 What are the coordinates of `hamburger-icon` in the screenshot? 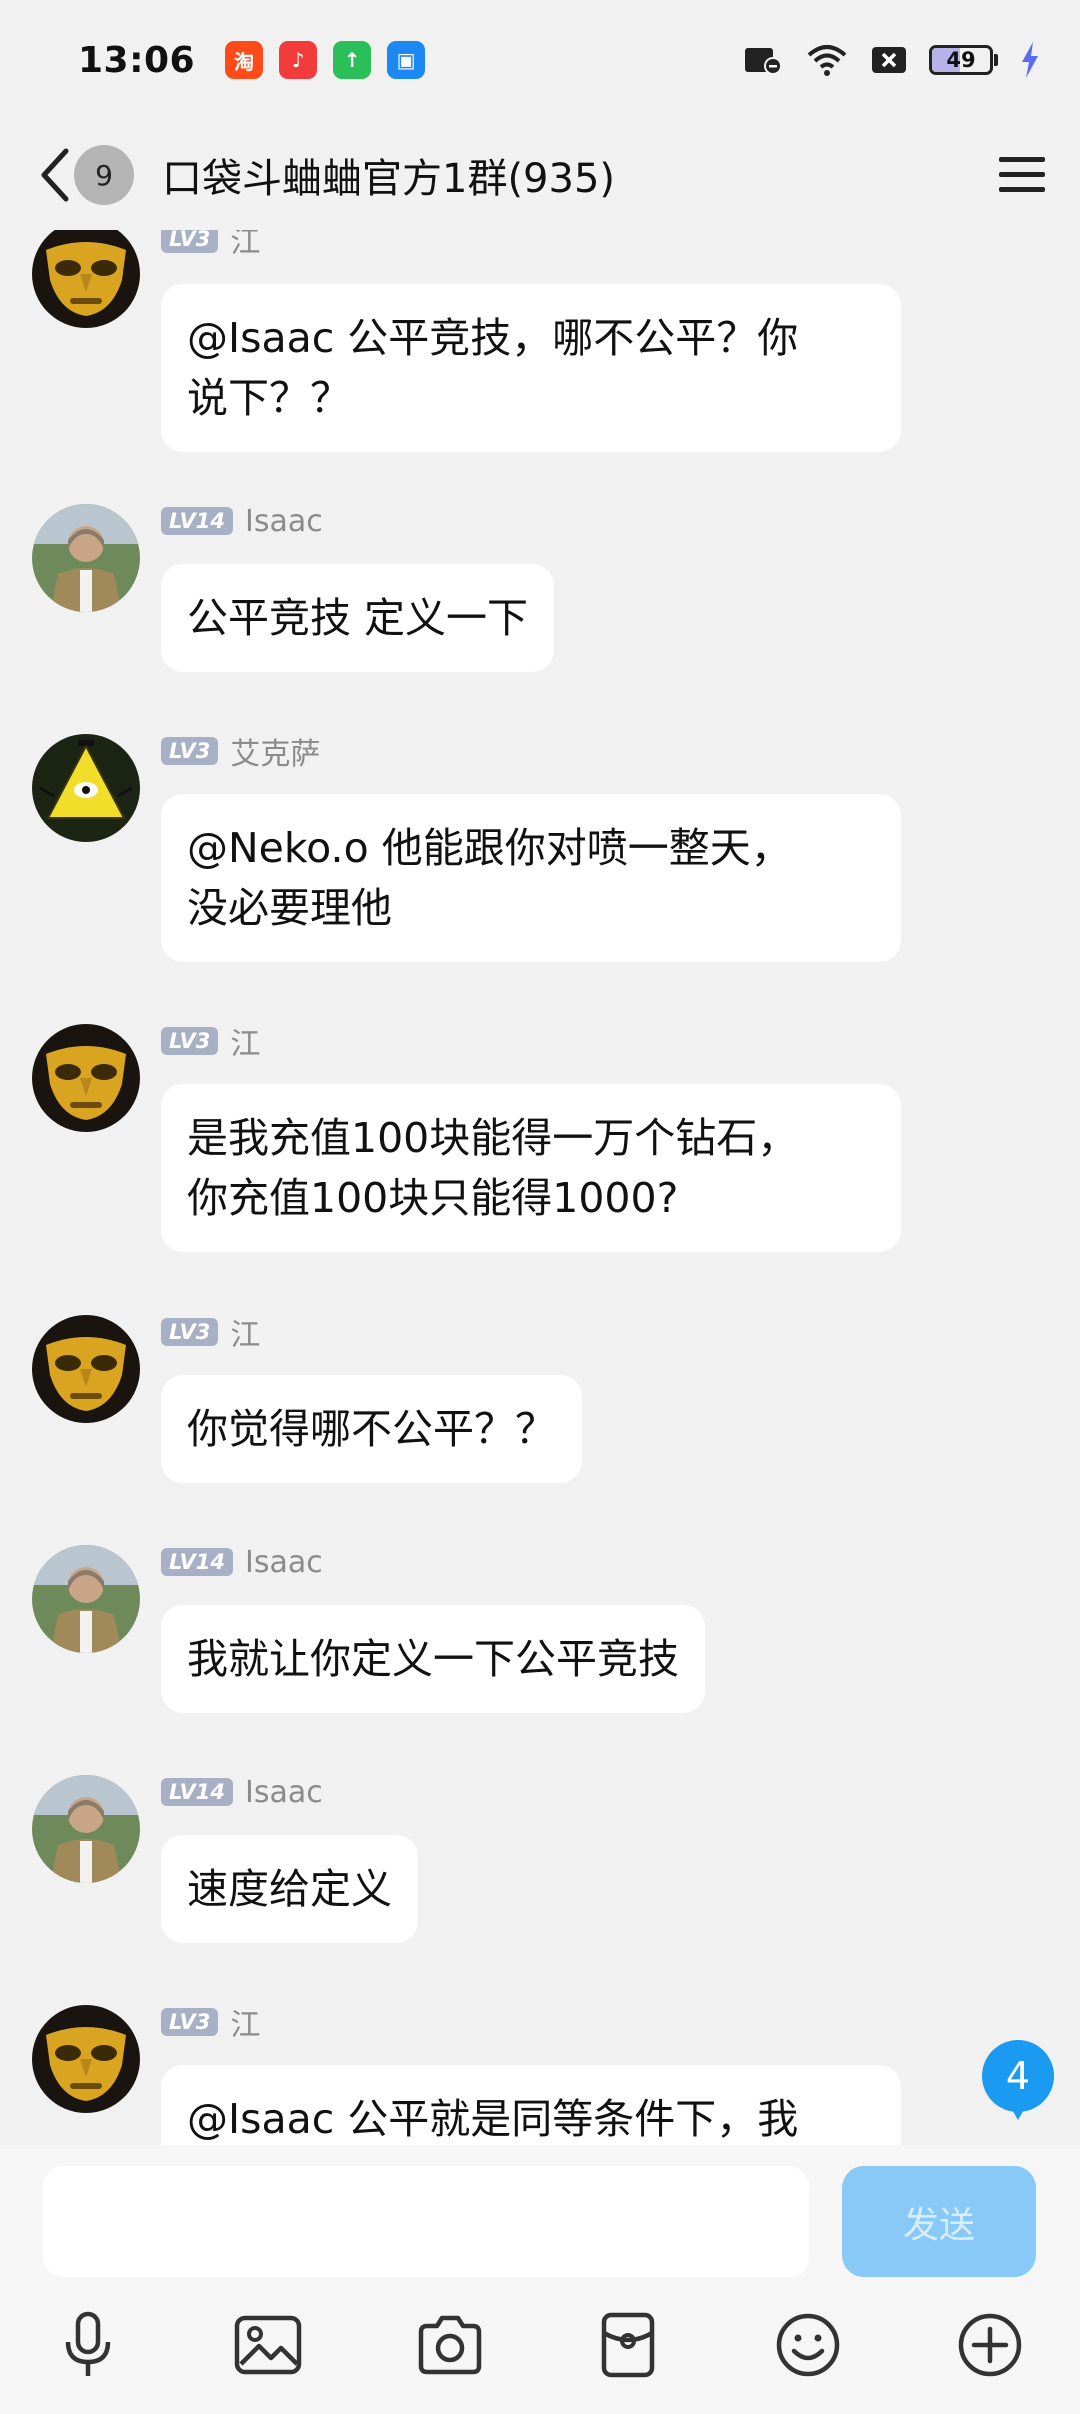 It's located at (1022, 174).